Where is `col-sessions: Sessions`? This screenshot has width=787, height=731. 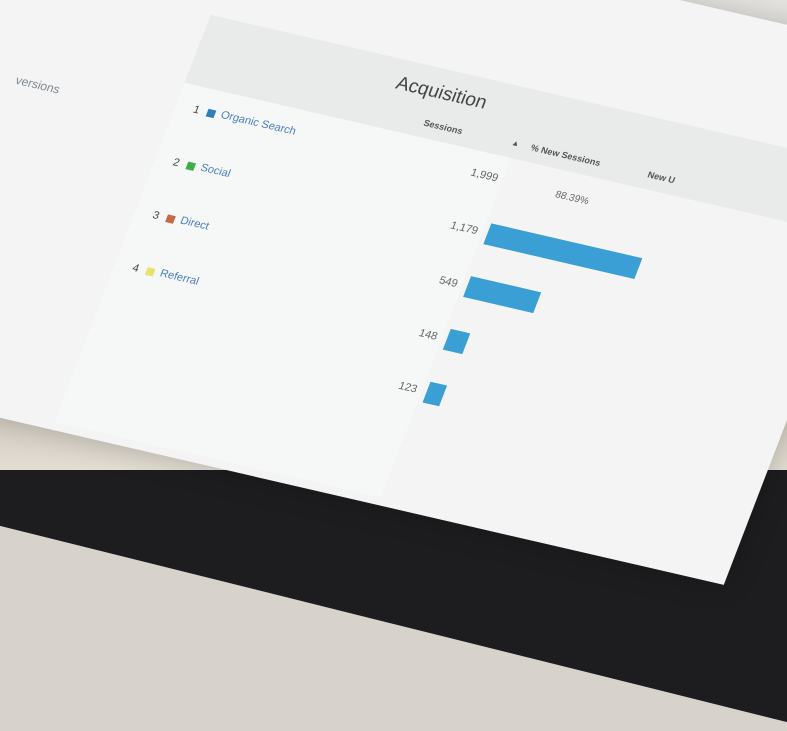 col-sessions: Sessions is located at coordinates (443, 127).